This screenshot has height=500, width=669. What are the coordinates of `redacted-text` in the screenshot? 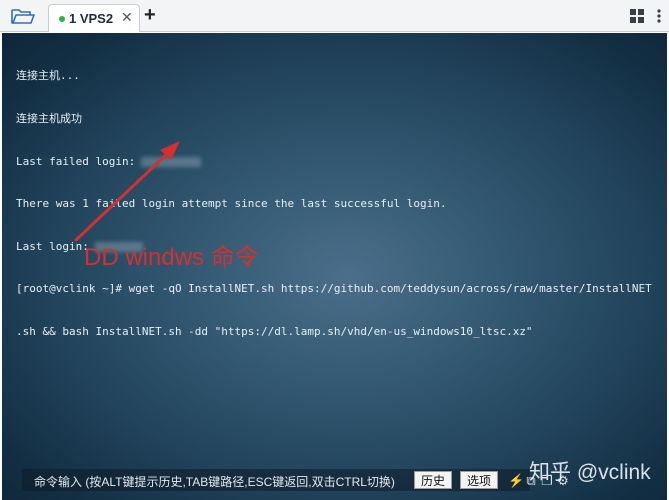 It's located at (171, 161).